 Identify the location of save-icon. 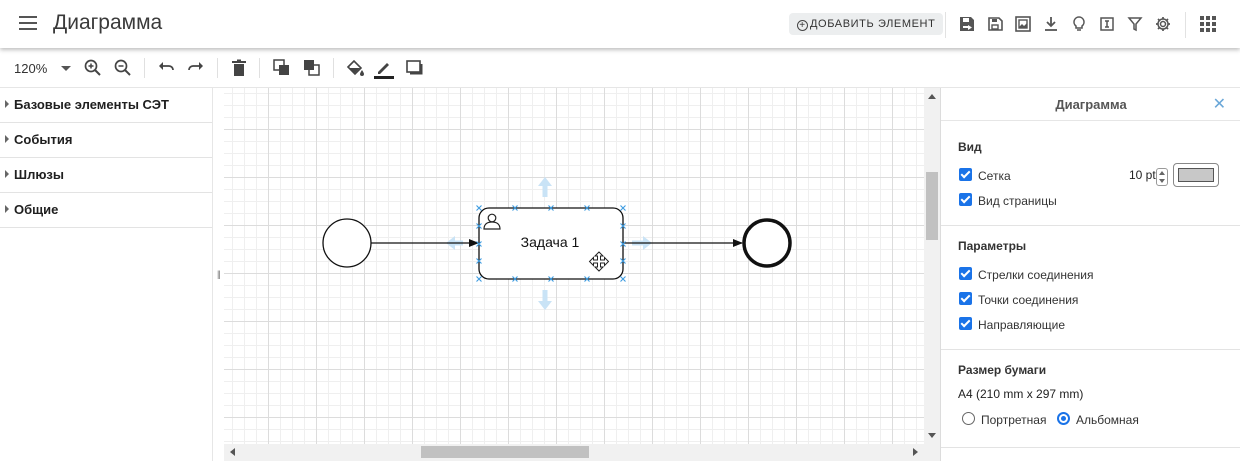
(995, 24).